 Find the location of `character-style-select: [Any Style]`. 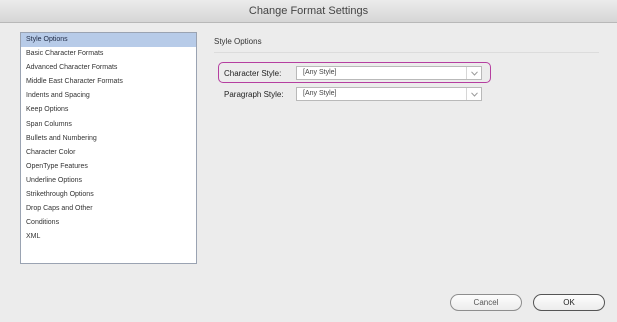

character-style-select: [Any Style] is located at coordinates (389, 73).